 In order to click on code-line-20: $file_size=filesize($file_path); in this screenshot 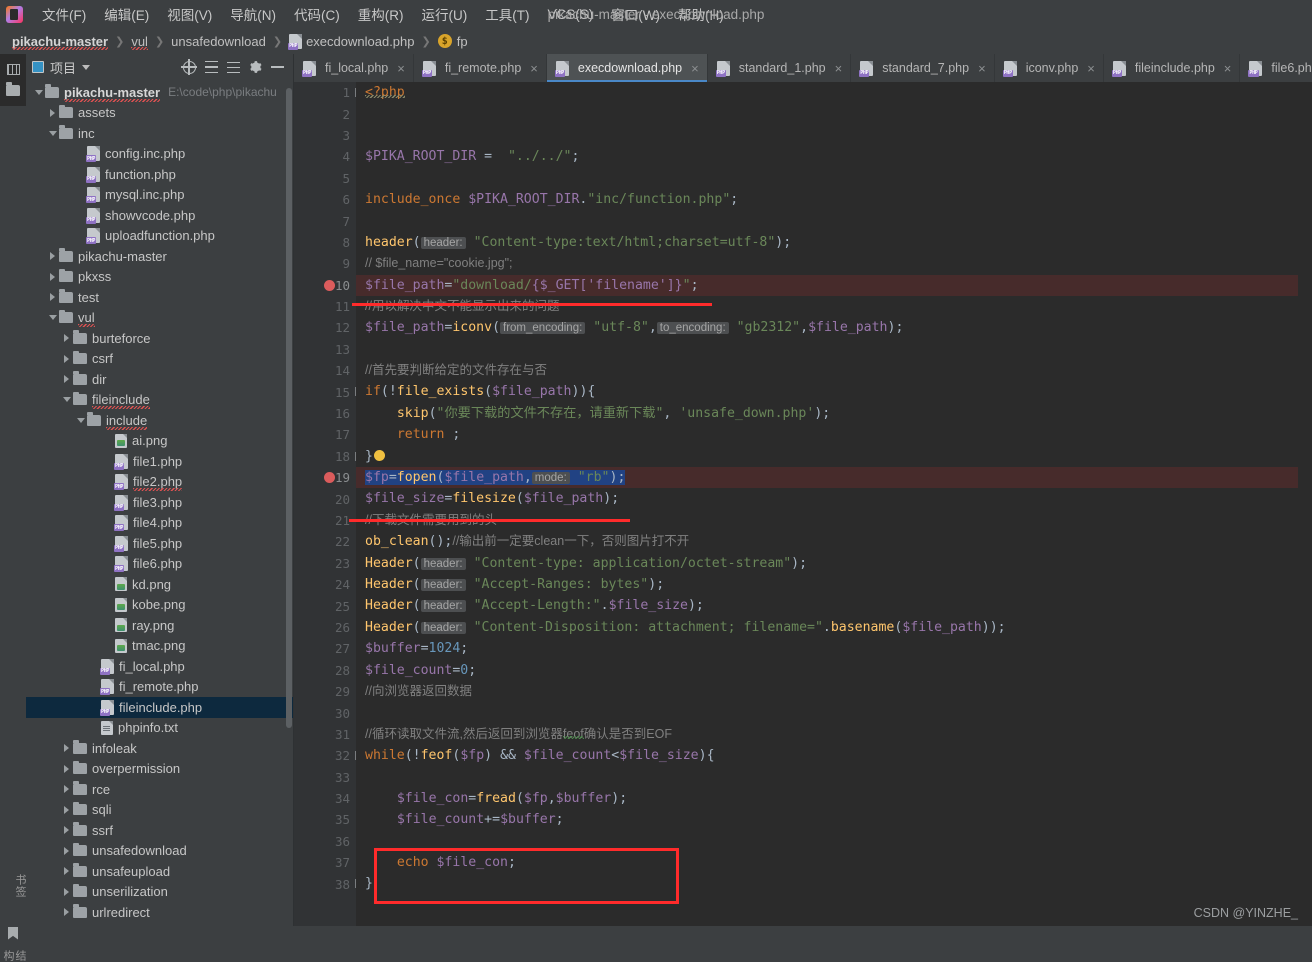, I will do `click(827, 498)`.